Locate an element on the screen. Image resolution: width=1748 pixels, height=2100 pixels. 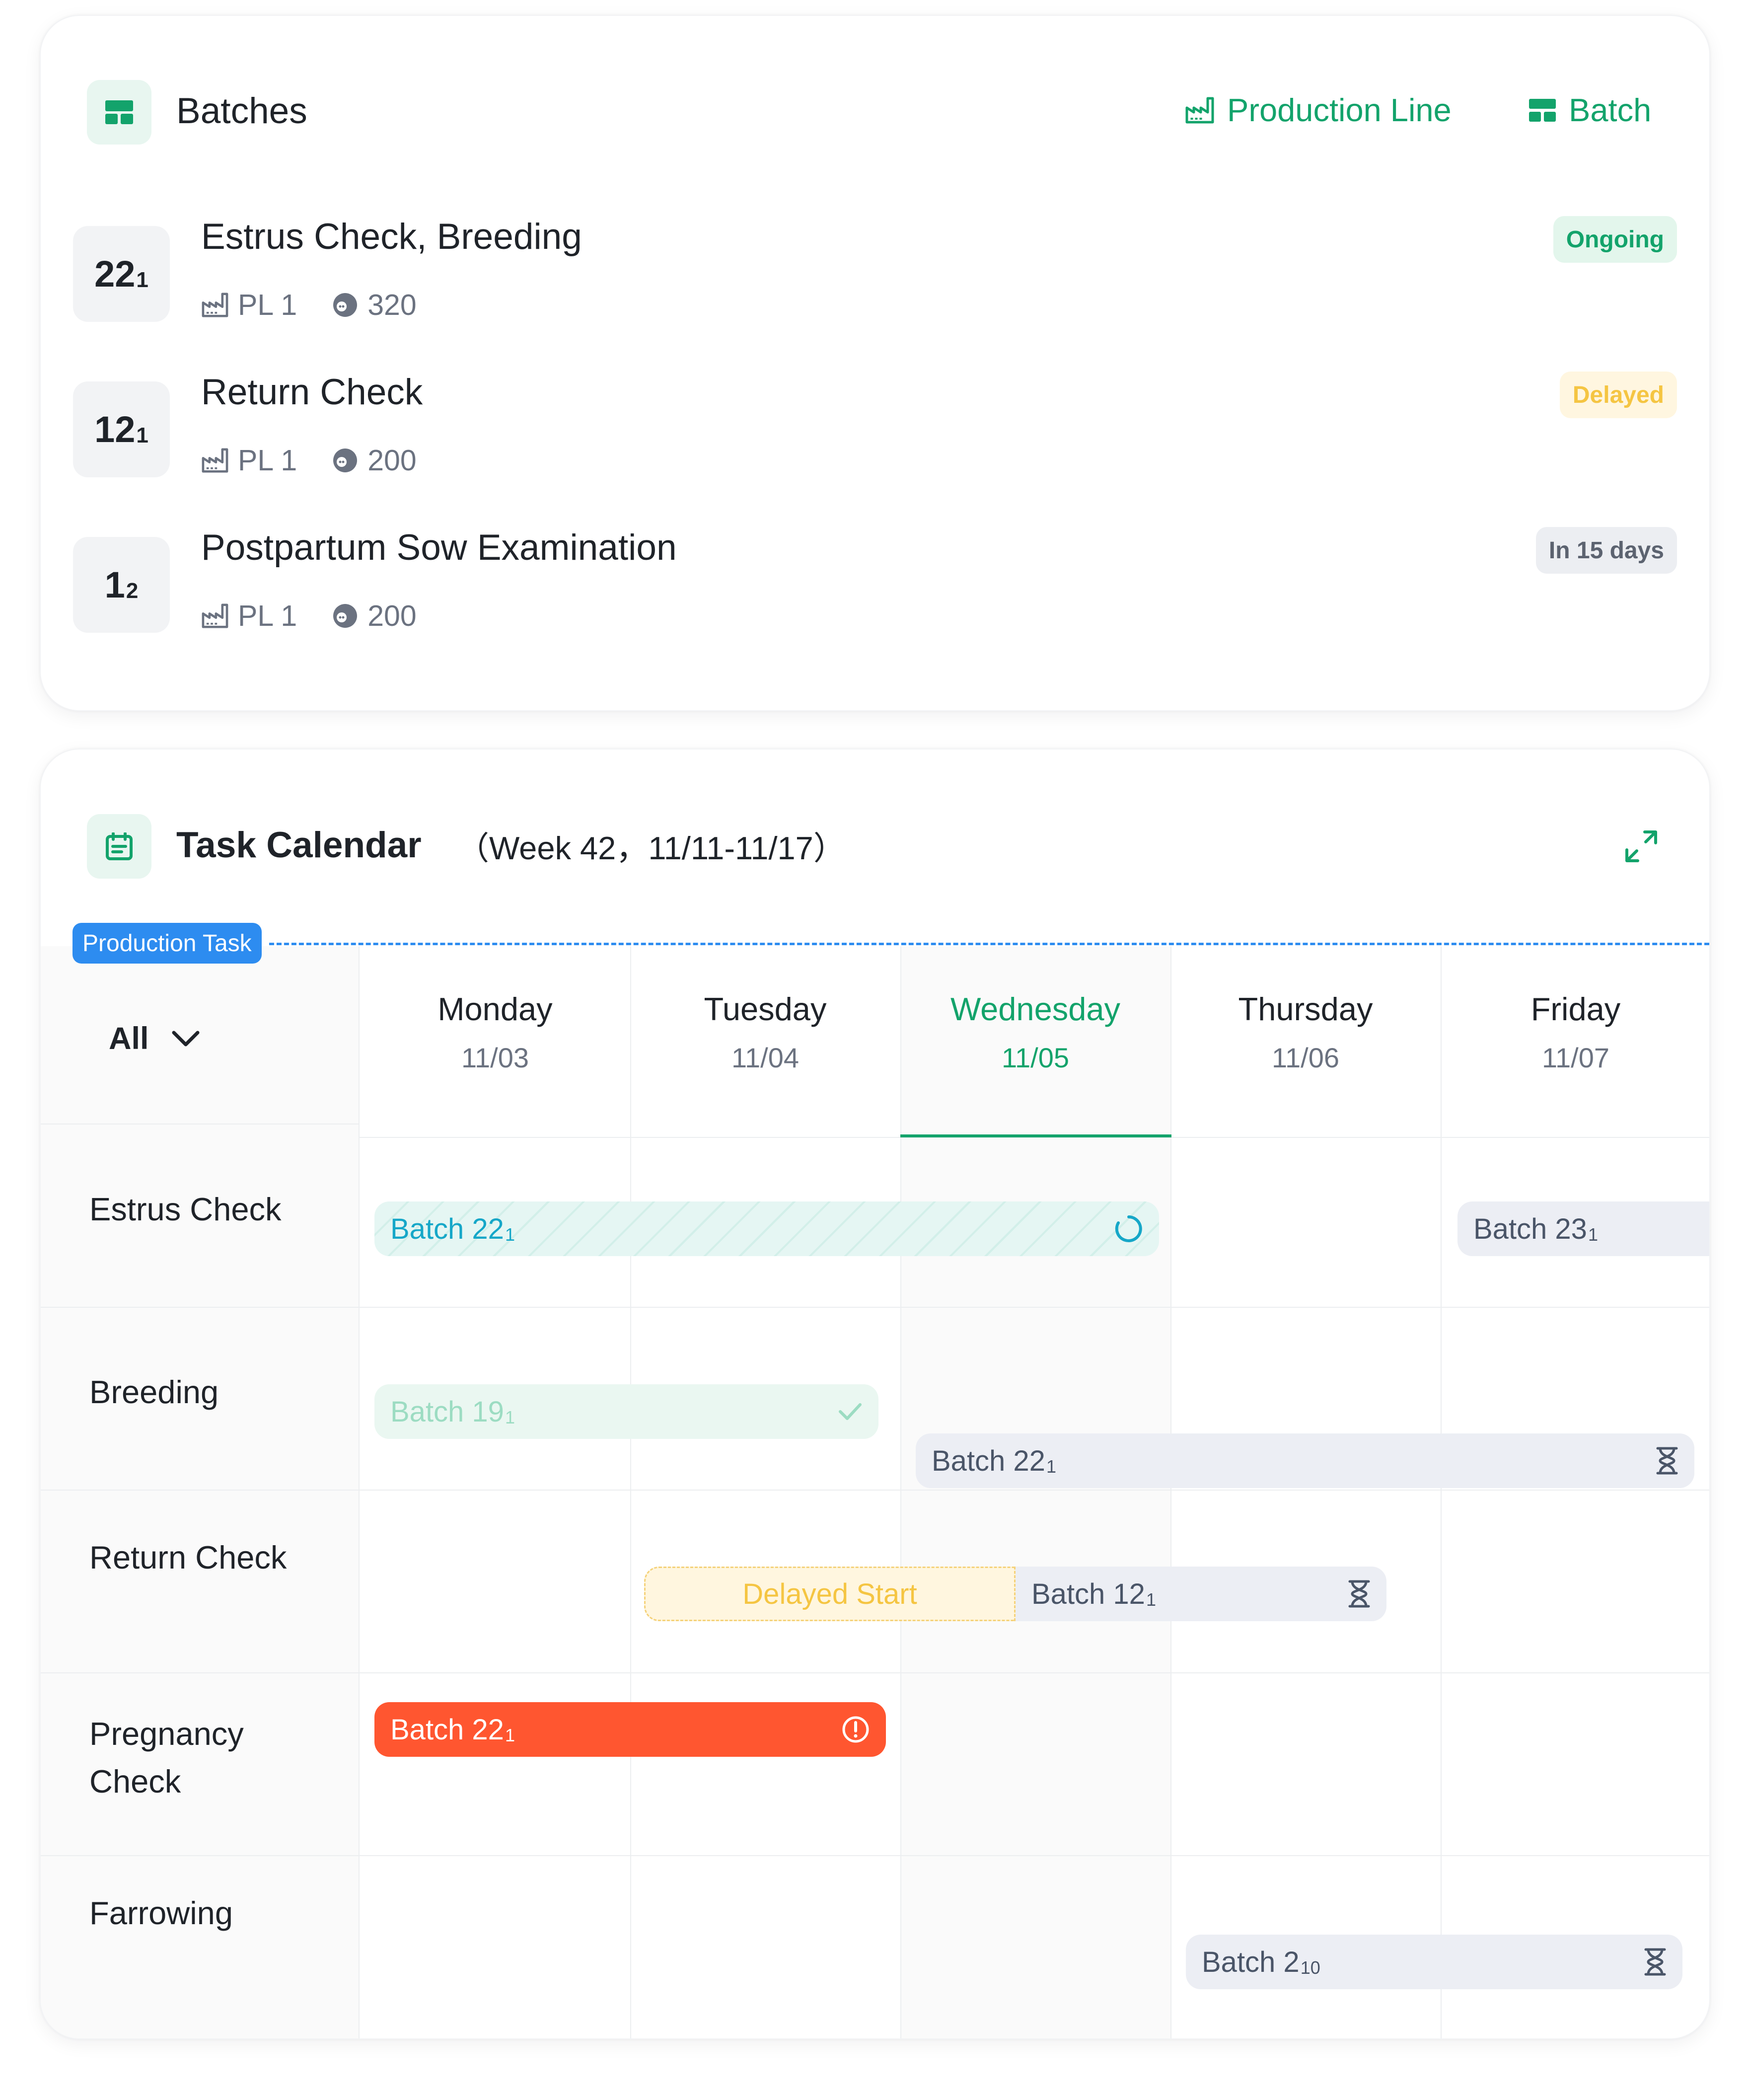
filter-value: All is located at coordinates (129, 1038).